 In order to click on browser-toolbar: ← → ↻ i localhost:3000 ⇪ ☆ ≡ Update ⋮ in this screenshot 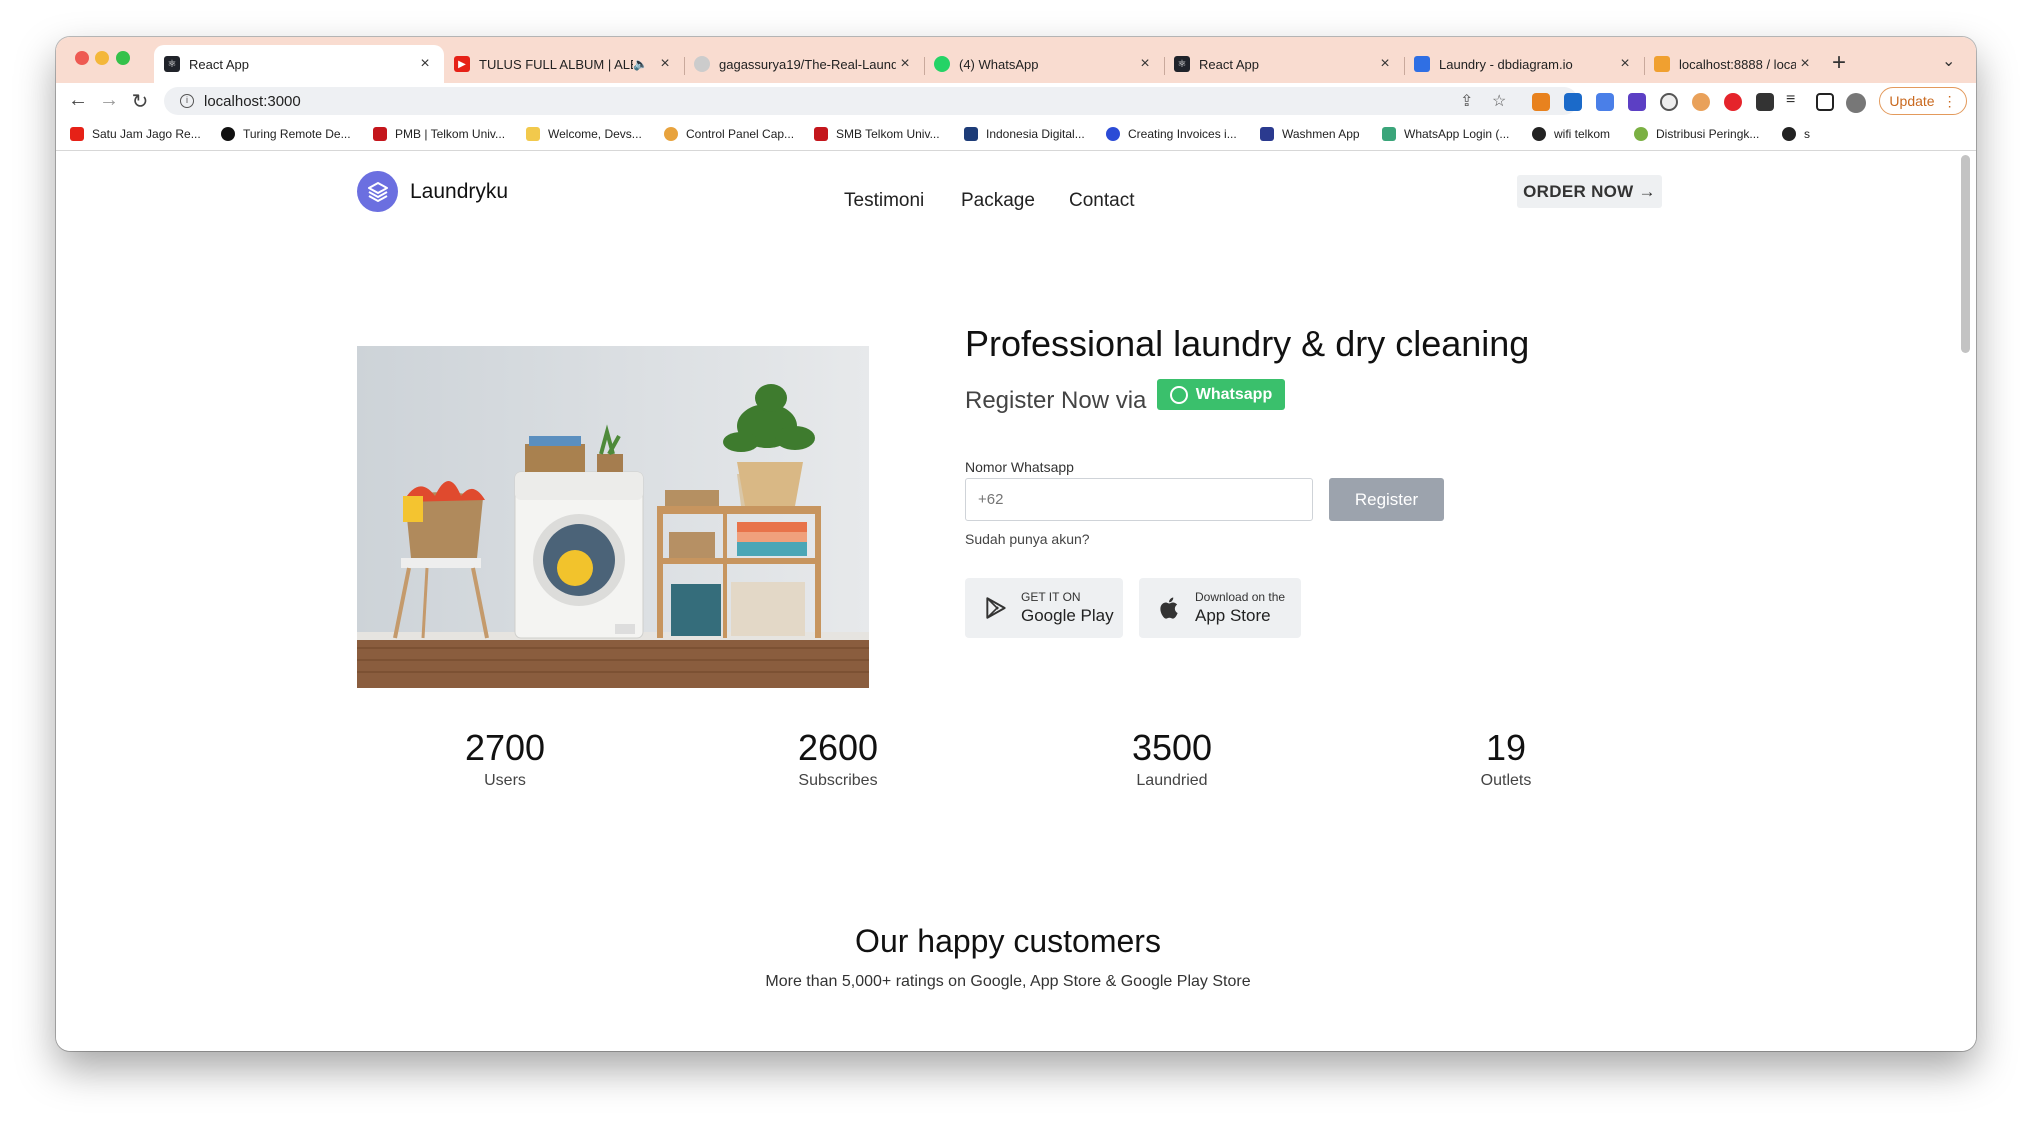, I will do `click(1016, 101)`.